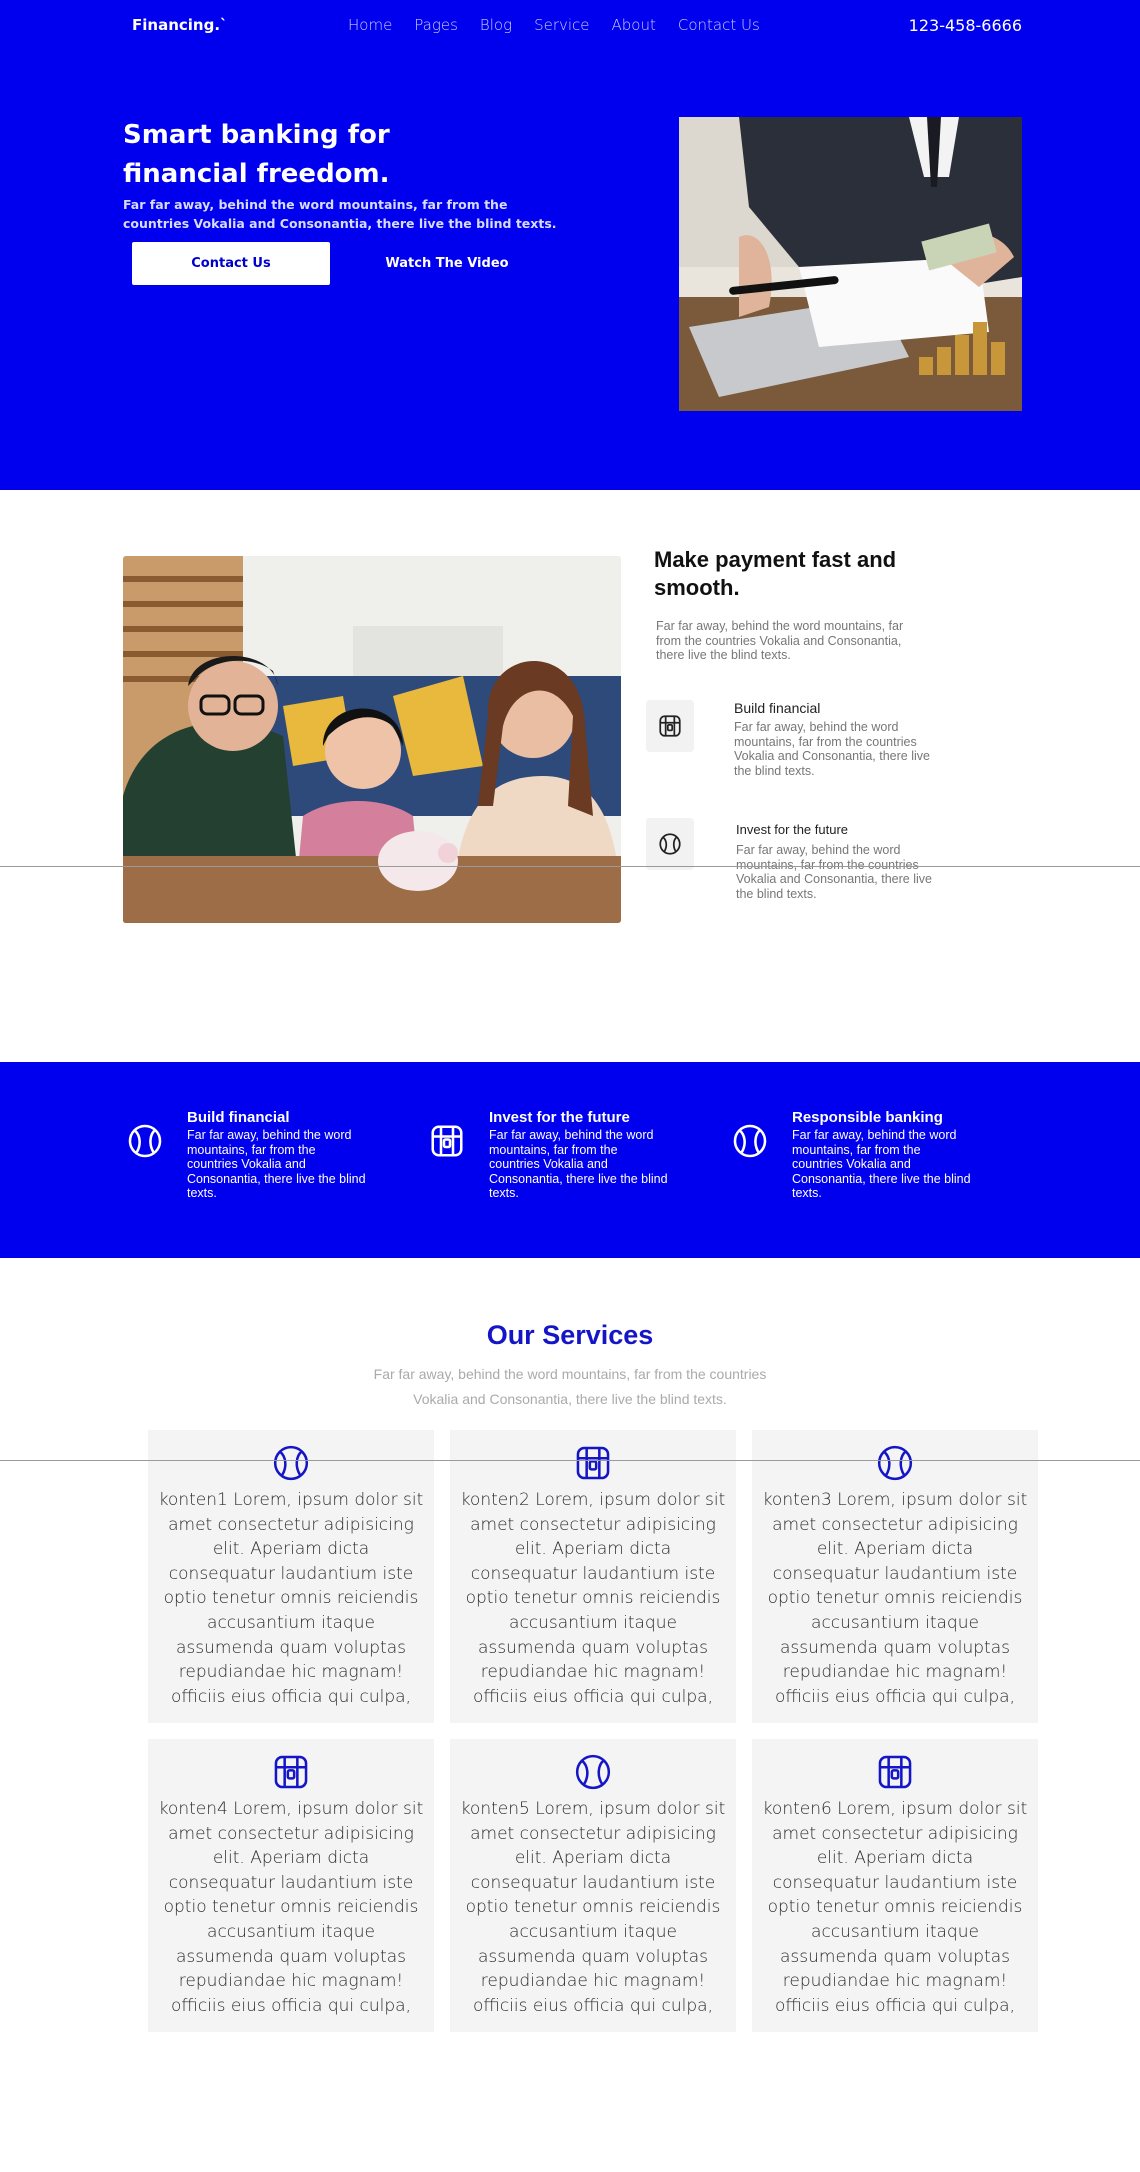  What do you see at coordinates (792, 829) in the screenshot?
I see `feature-title: Invest for the future` at bounding box center [792, 829].